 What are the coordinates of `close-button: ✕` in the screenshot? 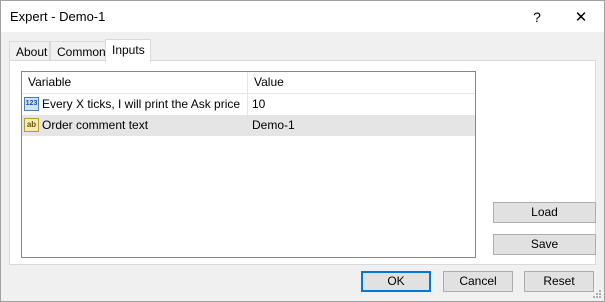 It's located at (581, 16).